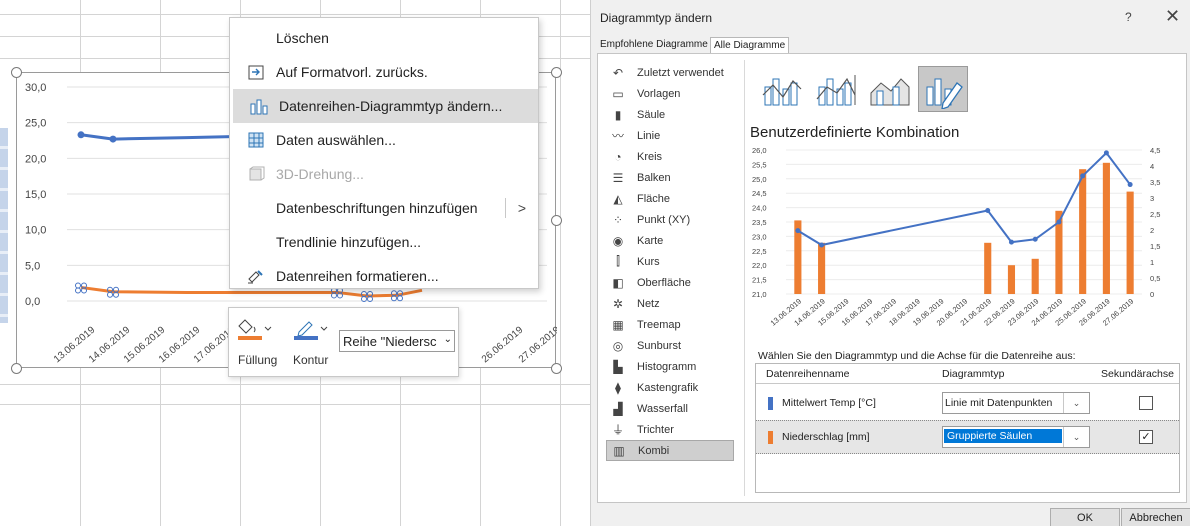 This screenshot has width=1190, height=526. What do you see at coordinates (618, 261) in the screenshot?
I see `chart-type-icon: ⫿` at bounding box center [618, 261].